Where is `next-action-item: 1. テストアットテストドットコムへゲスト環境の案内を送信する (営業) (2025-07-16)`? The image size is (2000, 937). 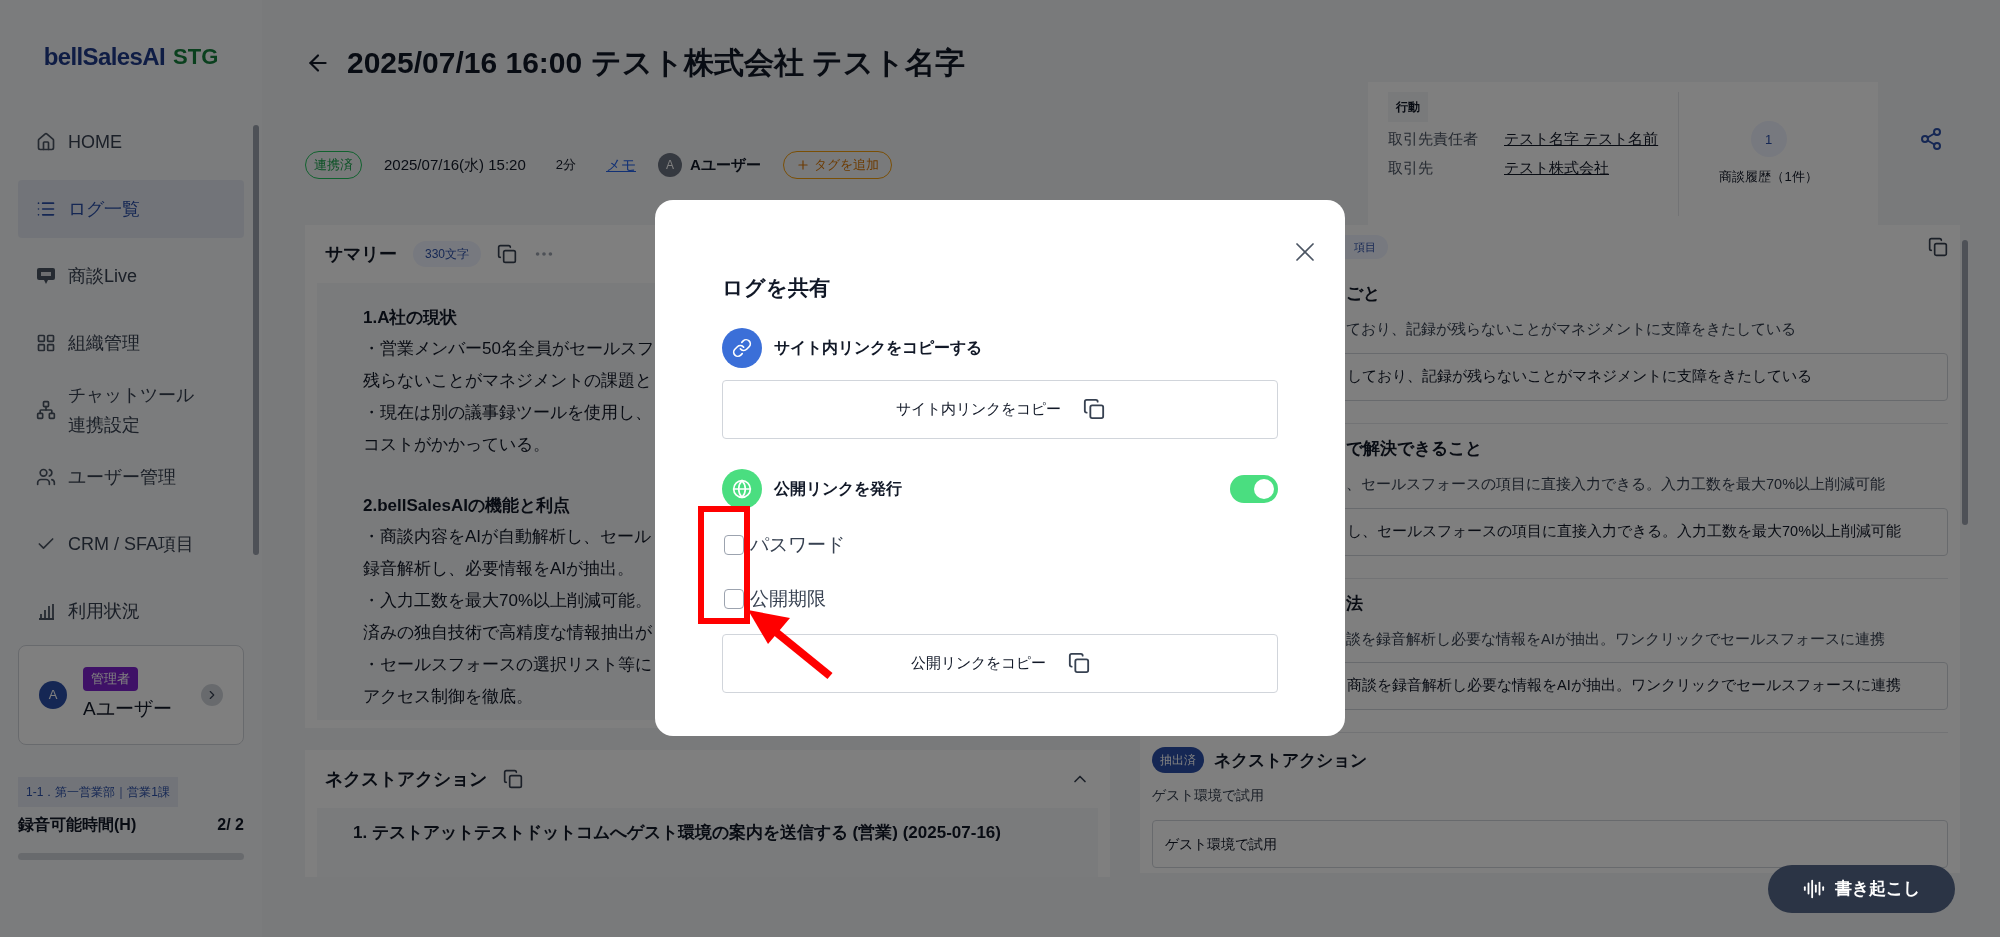 next-action-item: 1. テストアットテストドットコムへゲスト環境の案内を送信する (営業) (2025-07-16) is located at coordinates (677, 833).